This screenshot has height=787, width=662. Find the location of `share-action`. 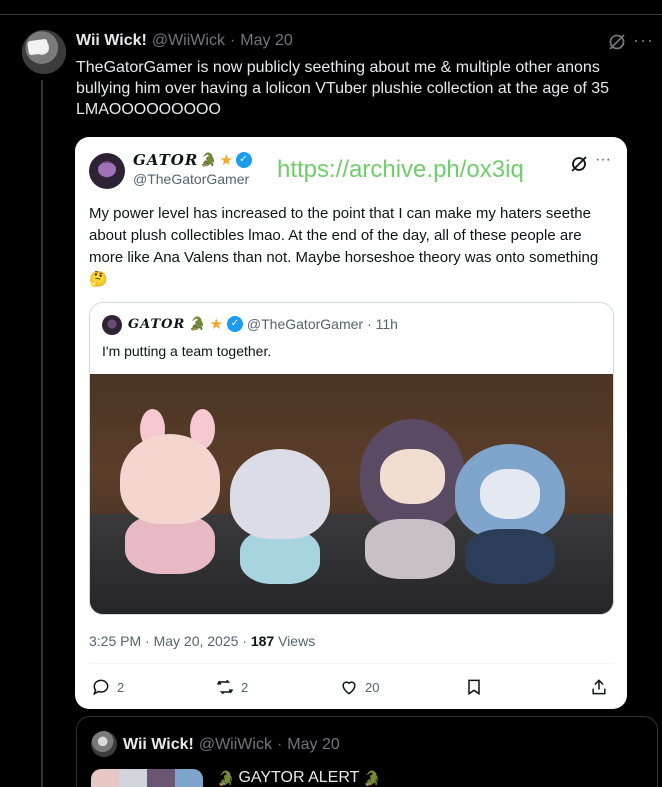

share-action is located at coordinates (599, 687).